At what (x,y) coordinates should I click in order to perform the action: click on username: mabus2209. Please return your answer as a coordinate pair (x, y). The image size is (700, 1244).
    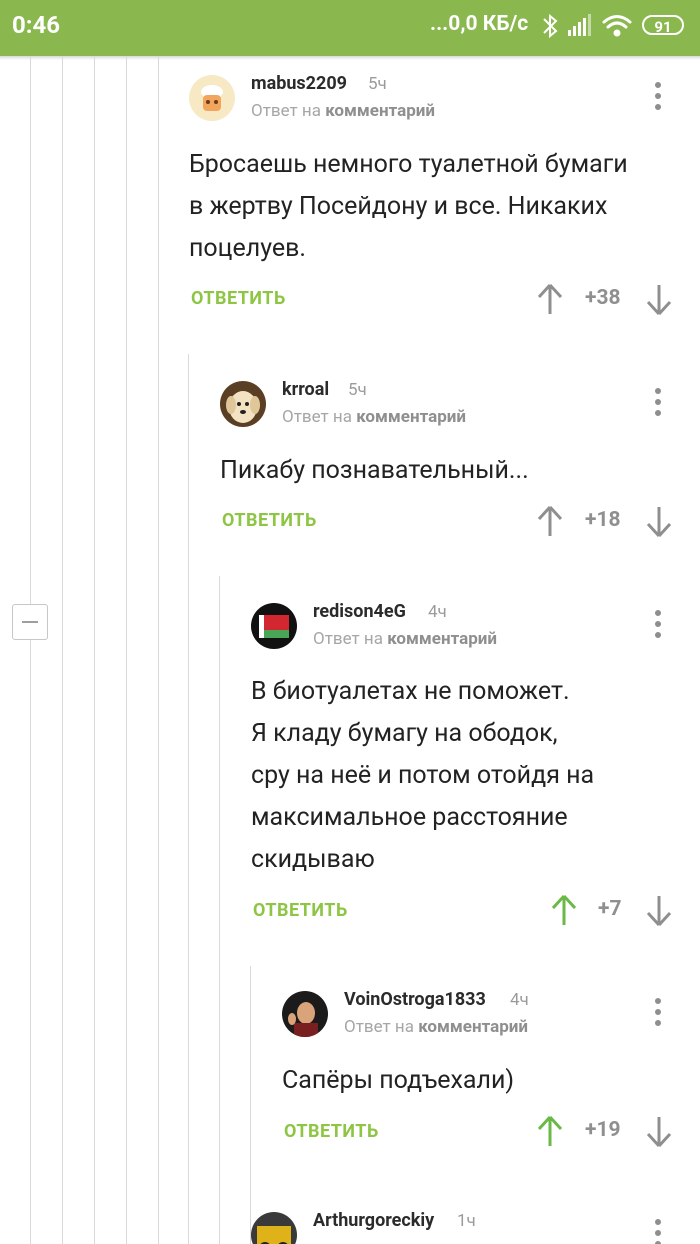
    Looking at the image, I should click on (299, 83).